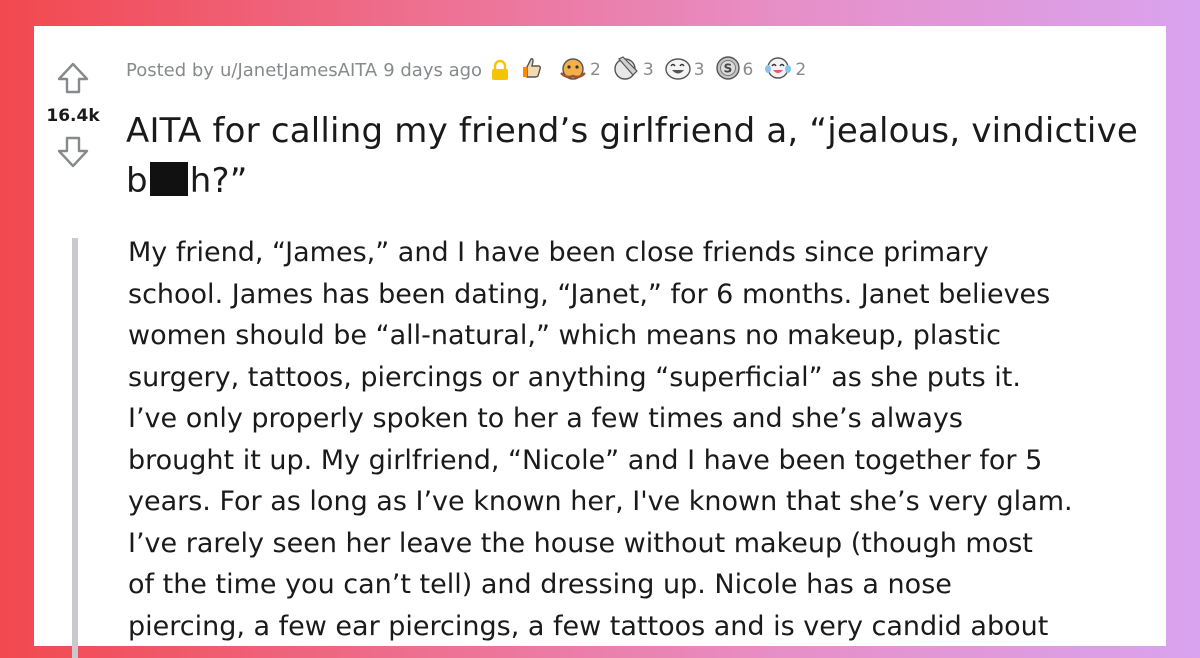  I want to click on upvote-icon, so click(73, 78).